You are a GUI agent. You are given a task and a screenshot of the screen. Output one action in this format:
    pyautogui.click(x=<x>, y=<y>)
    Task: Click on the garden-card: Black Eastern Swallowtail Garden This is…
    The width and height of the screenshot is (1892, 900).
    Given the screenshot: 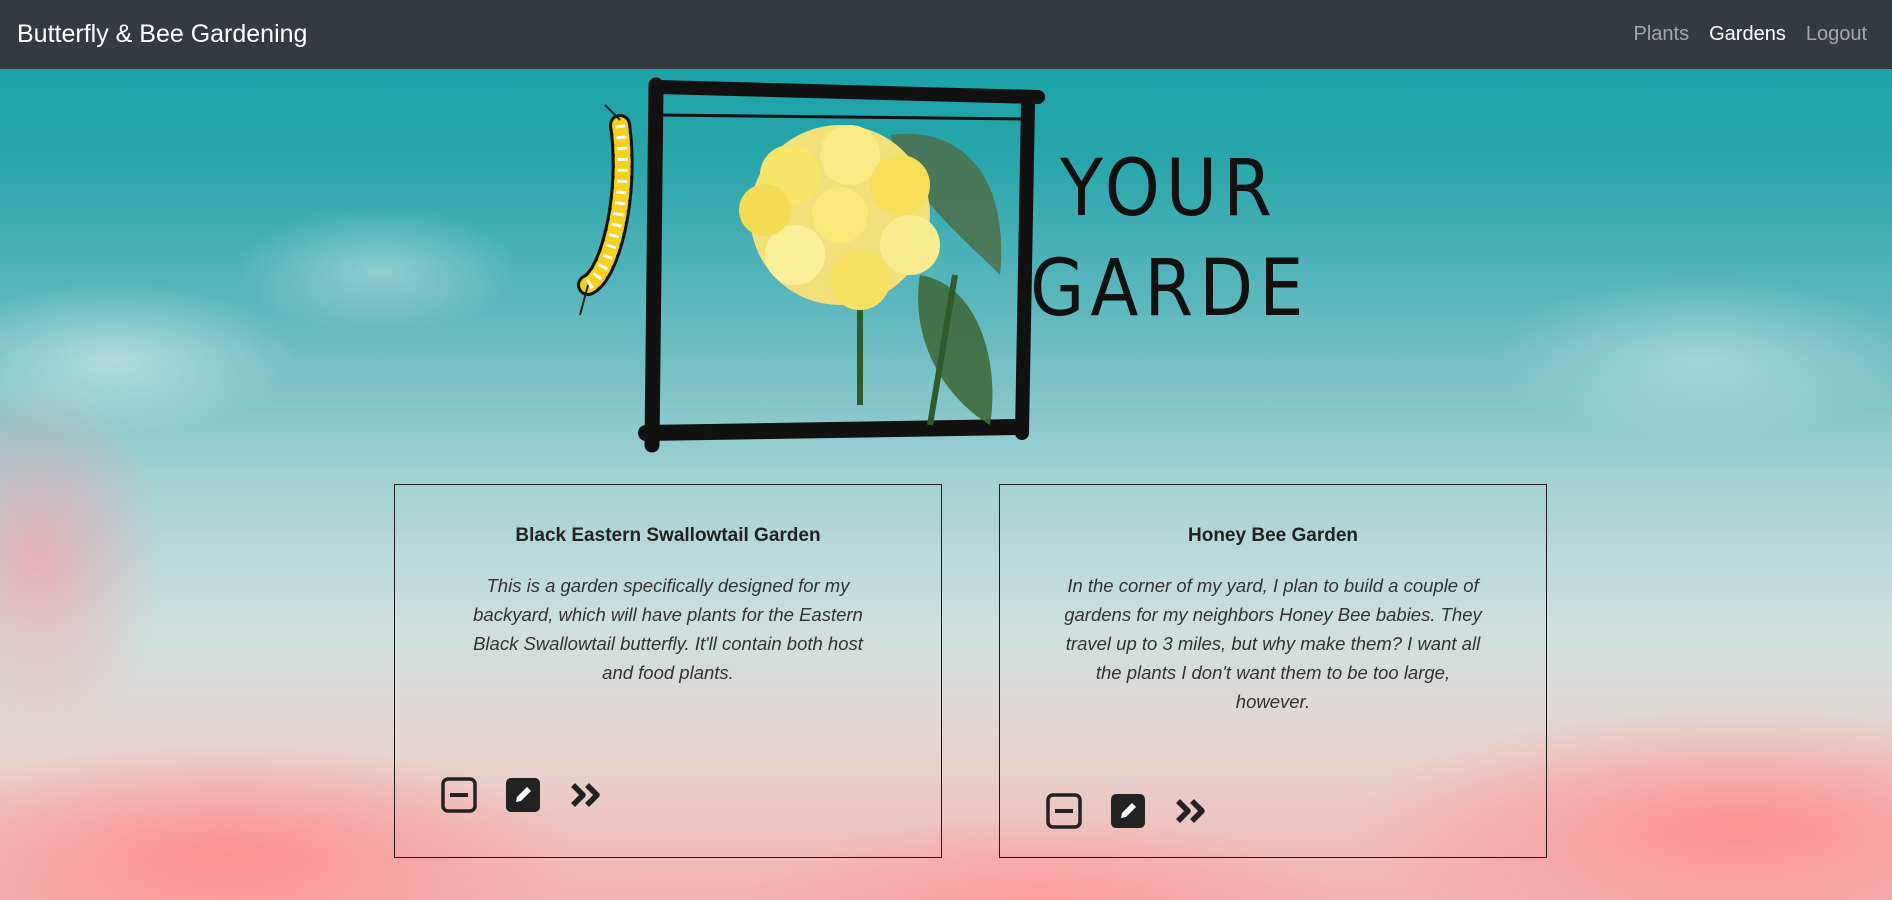 What is the action you would take?
    pyautogui.click(x=668, y=671)
    